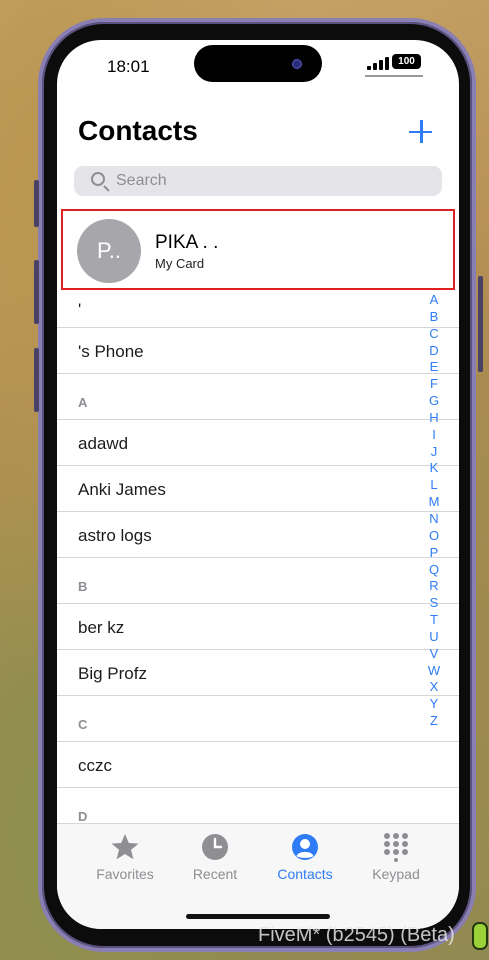 The height and width of the screenshot is (960, 489). I want to click on section-header: B, so click(258, 581).